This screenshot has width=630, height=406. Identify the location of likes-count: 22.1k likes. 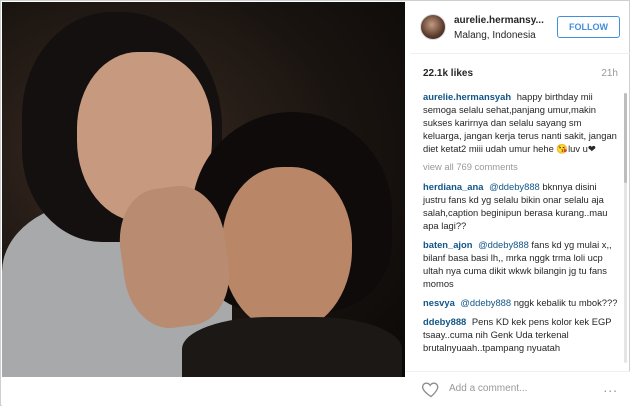
(448, 73).